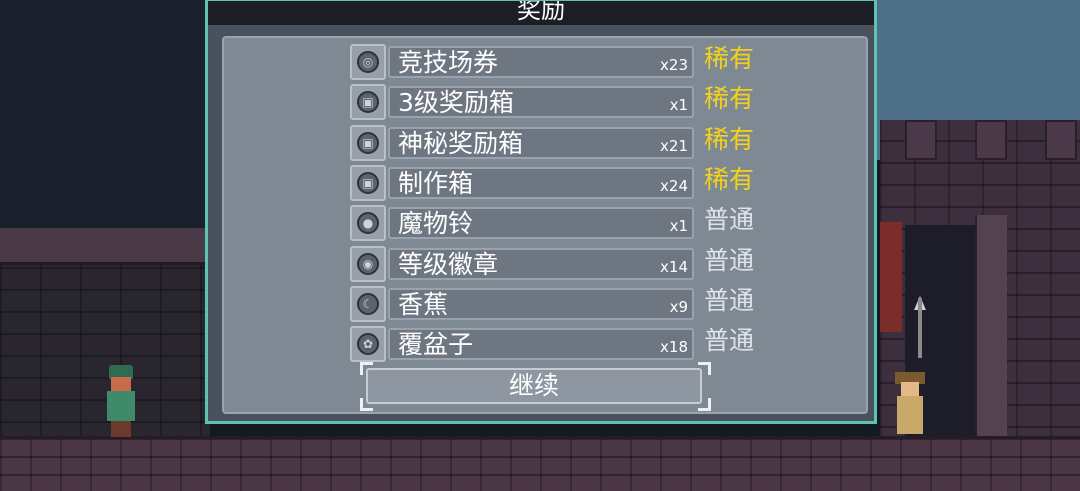  I want to click on item-slot: ◎, so click(368, 62).